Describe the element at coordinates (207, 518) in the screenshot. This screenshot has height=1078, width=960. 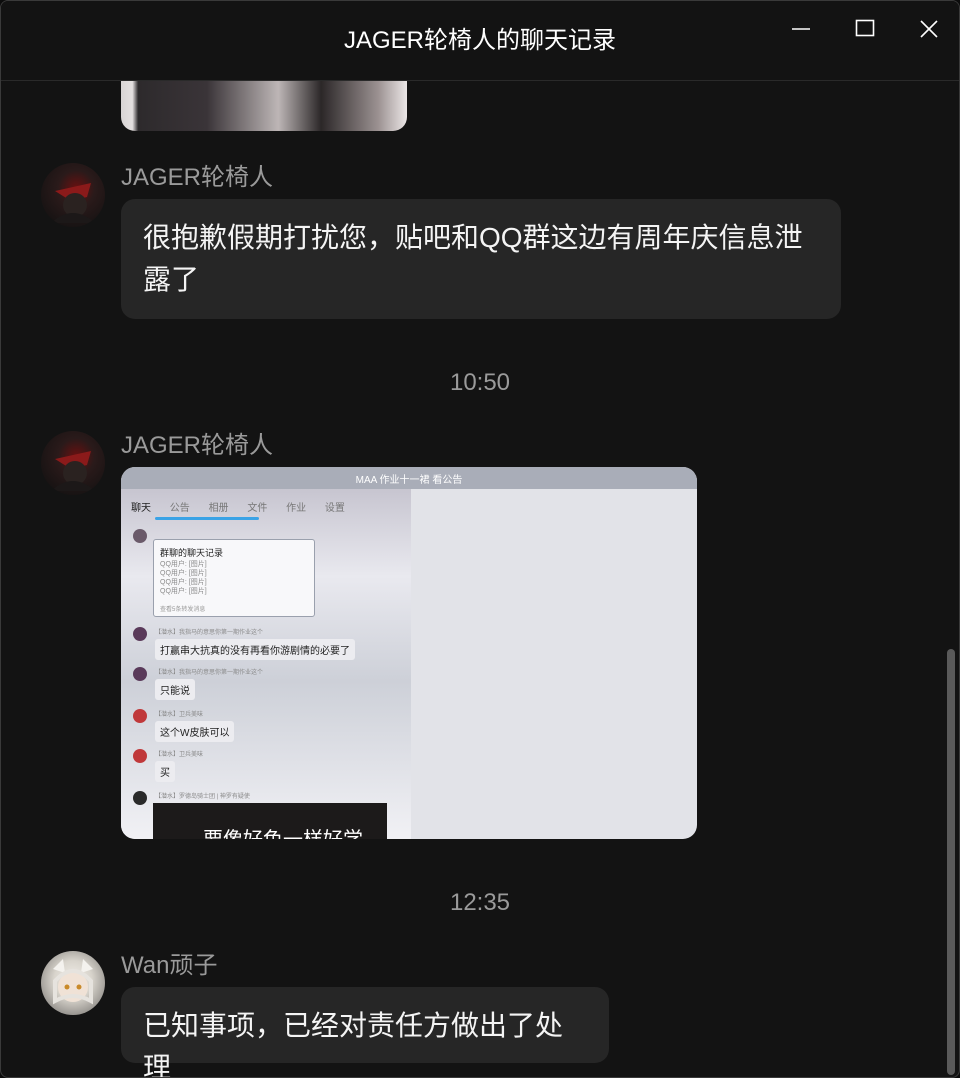
I see `screenshot-tab-indicator` at that location.